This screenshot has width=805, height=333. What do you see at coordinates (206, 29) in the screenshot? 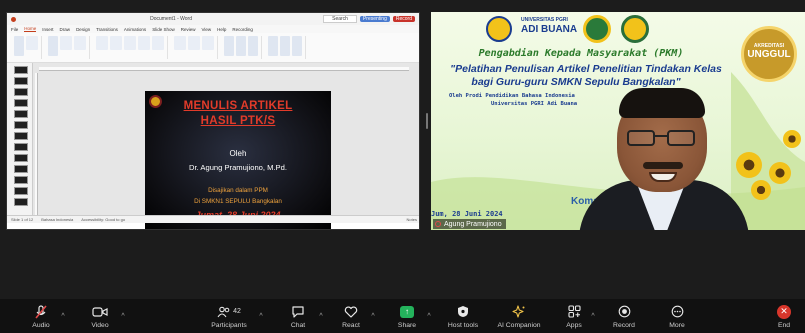
I see `menu-view: View` at bounding box center [206, 29].